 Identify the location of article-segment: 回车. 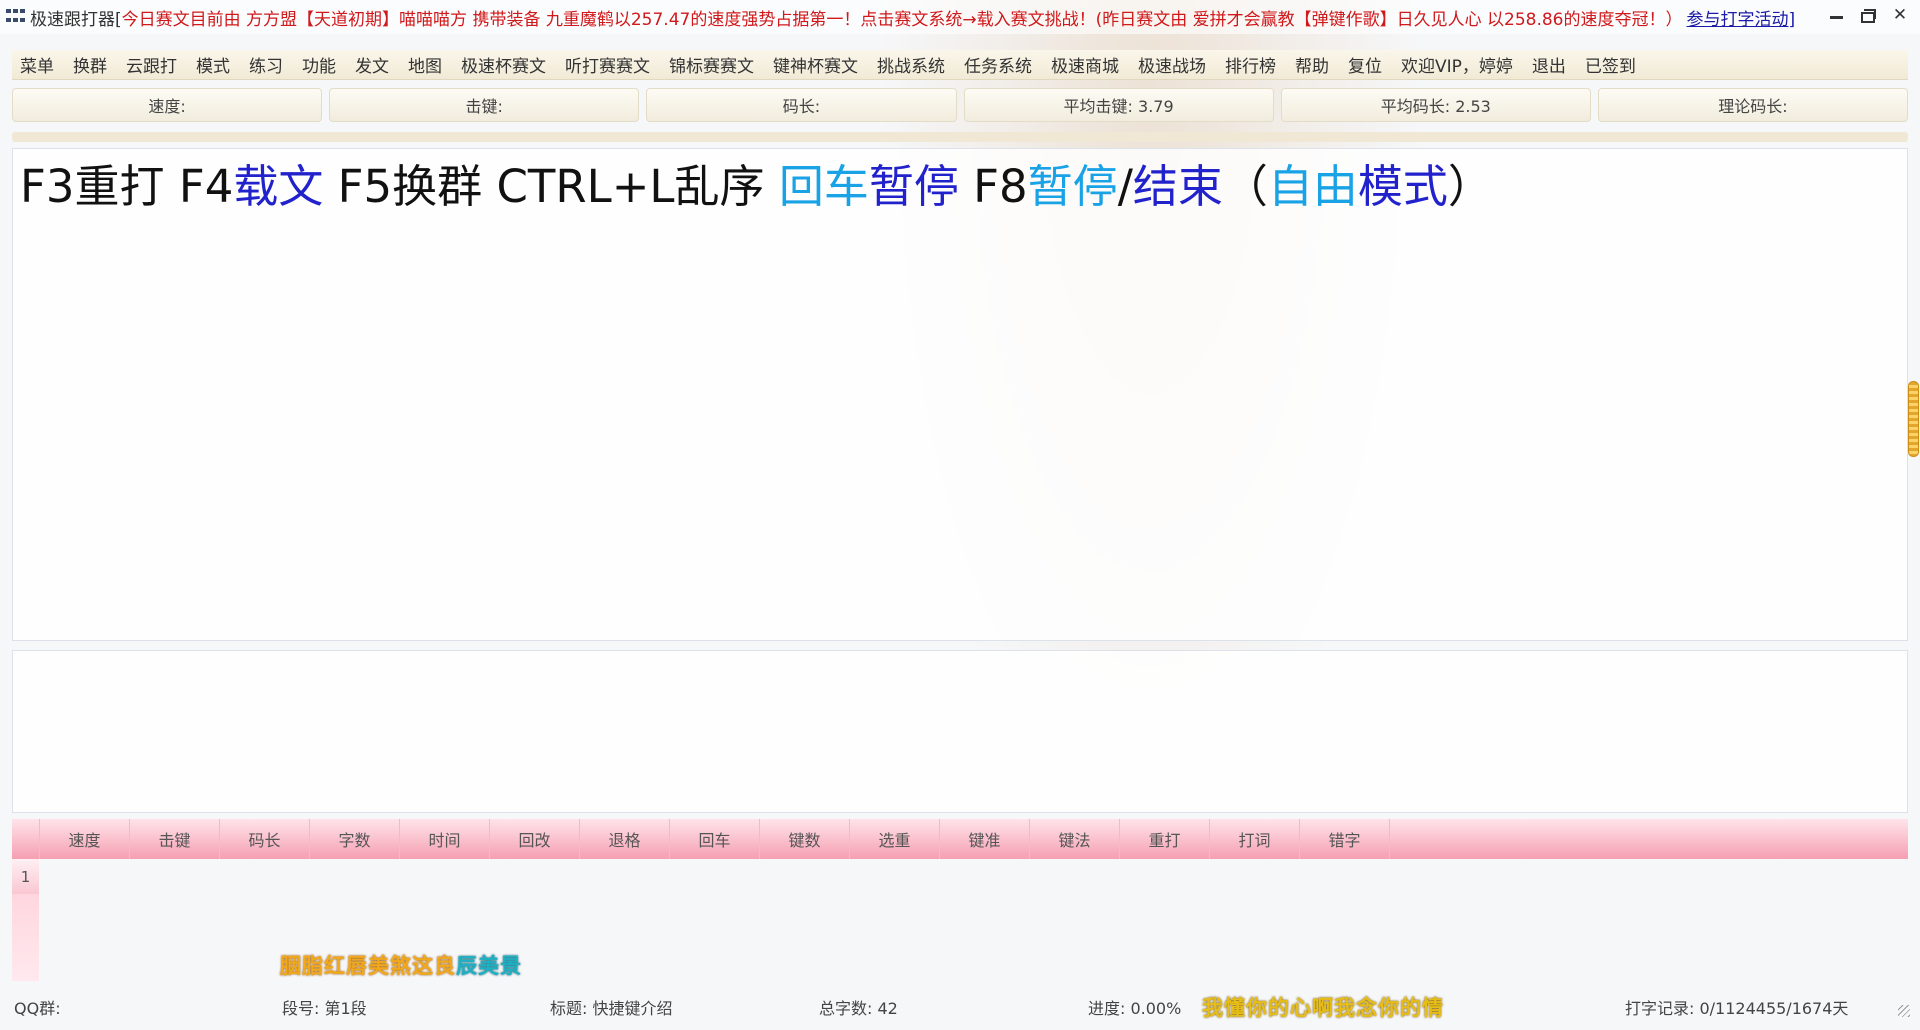
(823, 186).